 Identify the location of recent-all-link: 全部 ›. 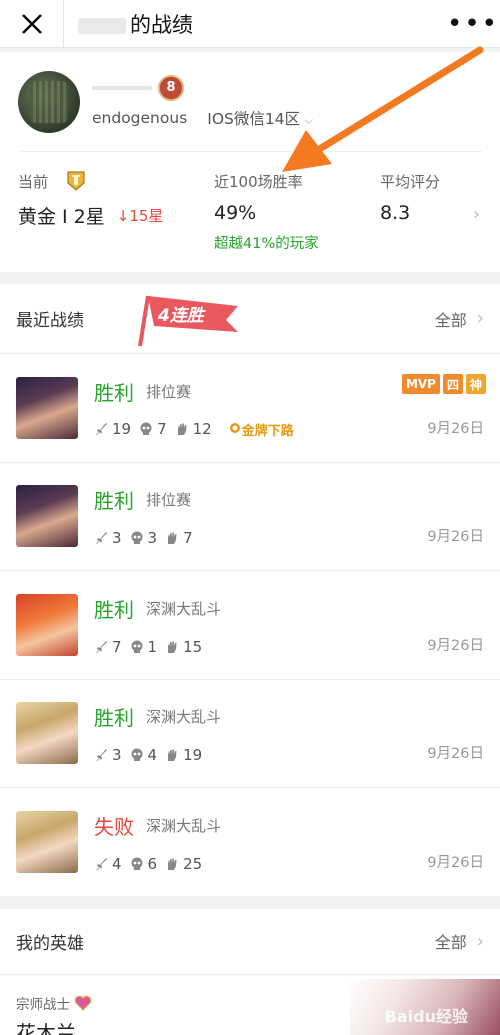
(459, 319).